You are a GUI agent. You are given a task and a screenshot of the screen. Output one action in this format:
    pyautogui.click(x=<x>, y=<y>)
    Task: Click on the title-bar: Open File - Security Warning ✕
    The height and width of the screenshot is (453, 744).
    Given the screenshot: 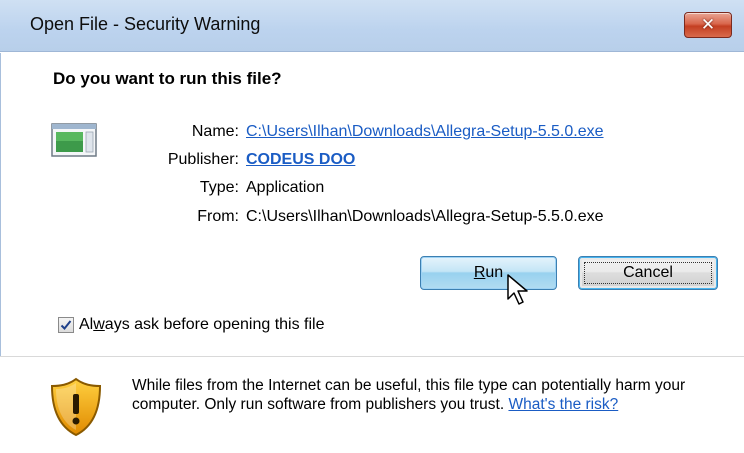 What is the action you would take?
    pyautogui.click(x=372, y=26)
    